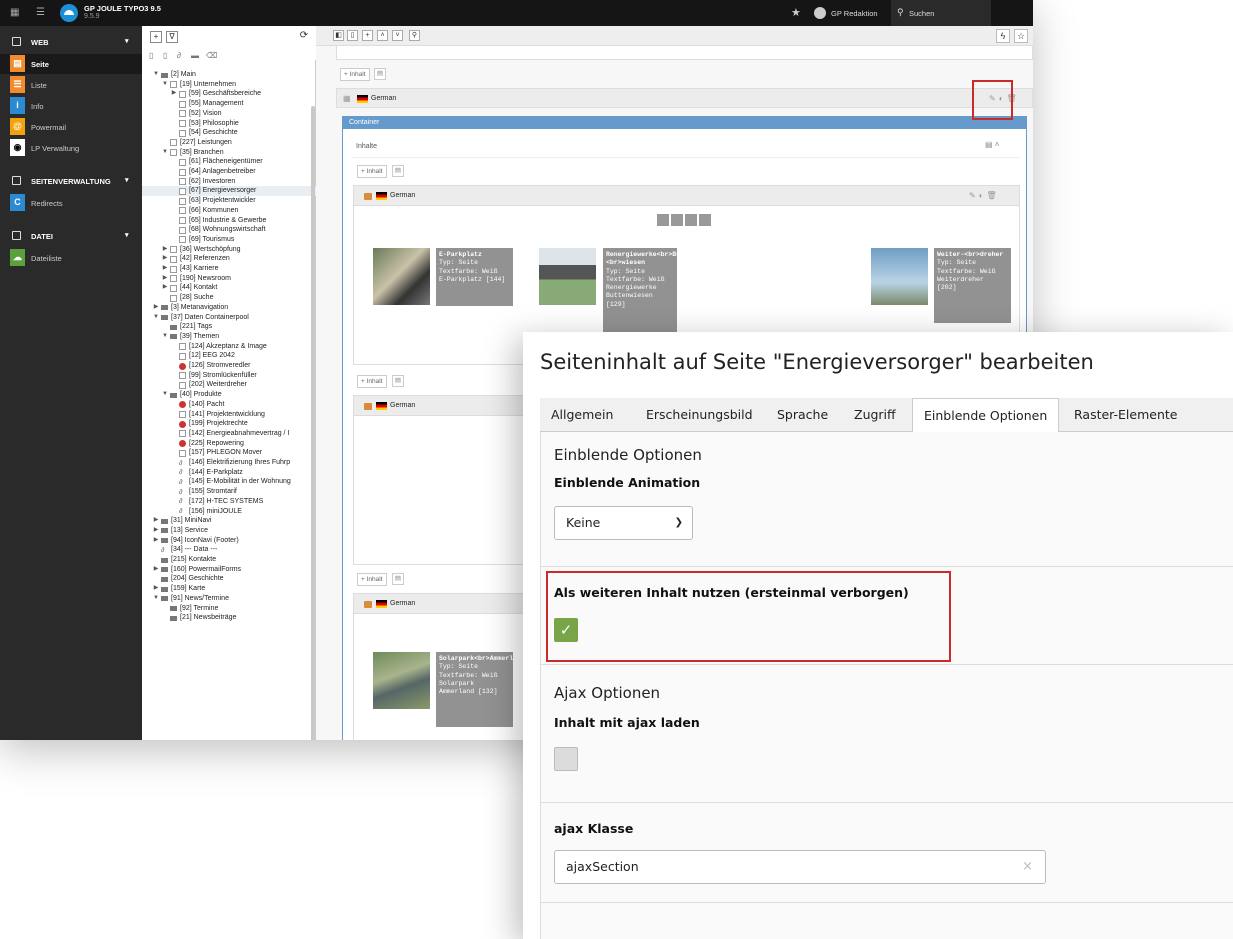  I want to click on view-icon: ◧, so click(338, 35).